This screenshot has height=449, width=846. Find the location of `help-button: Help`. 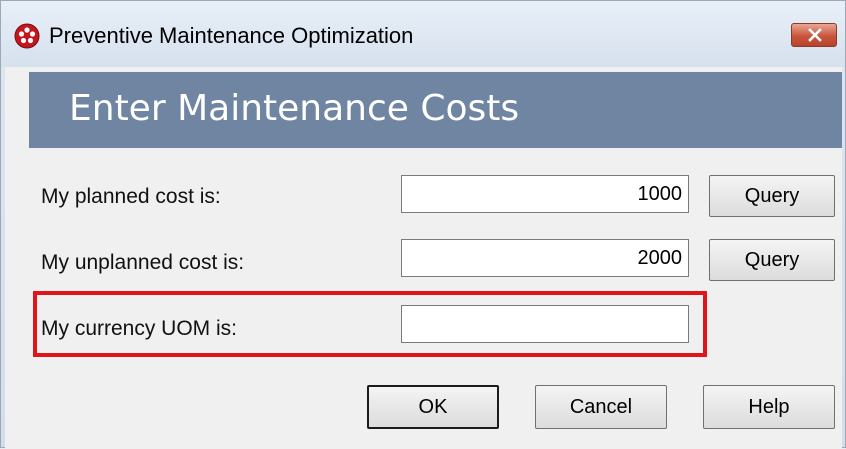

help-button: Help is located at coordinates (769, 407).